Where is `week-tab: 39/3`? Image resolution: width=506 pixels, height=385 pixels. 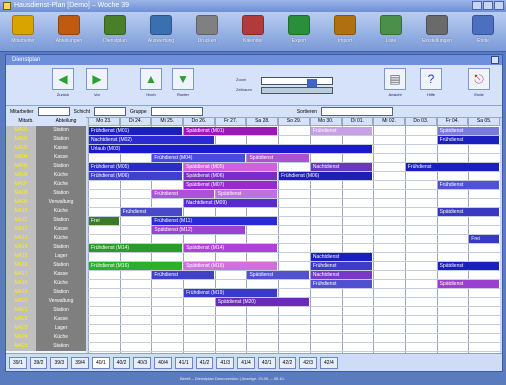
week-tab: 39/3 is located at coordinates (59, 362).